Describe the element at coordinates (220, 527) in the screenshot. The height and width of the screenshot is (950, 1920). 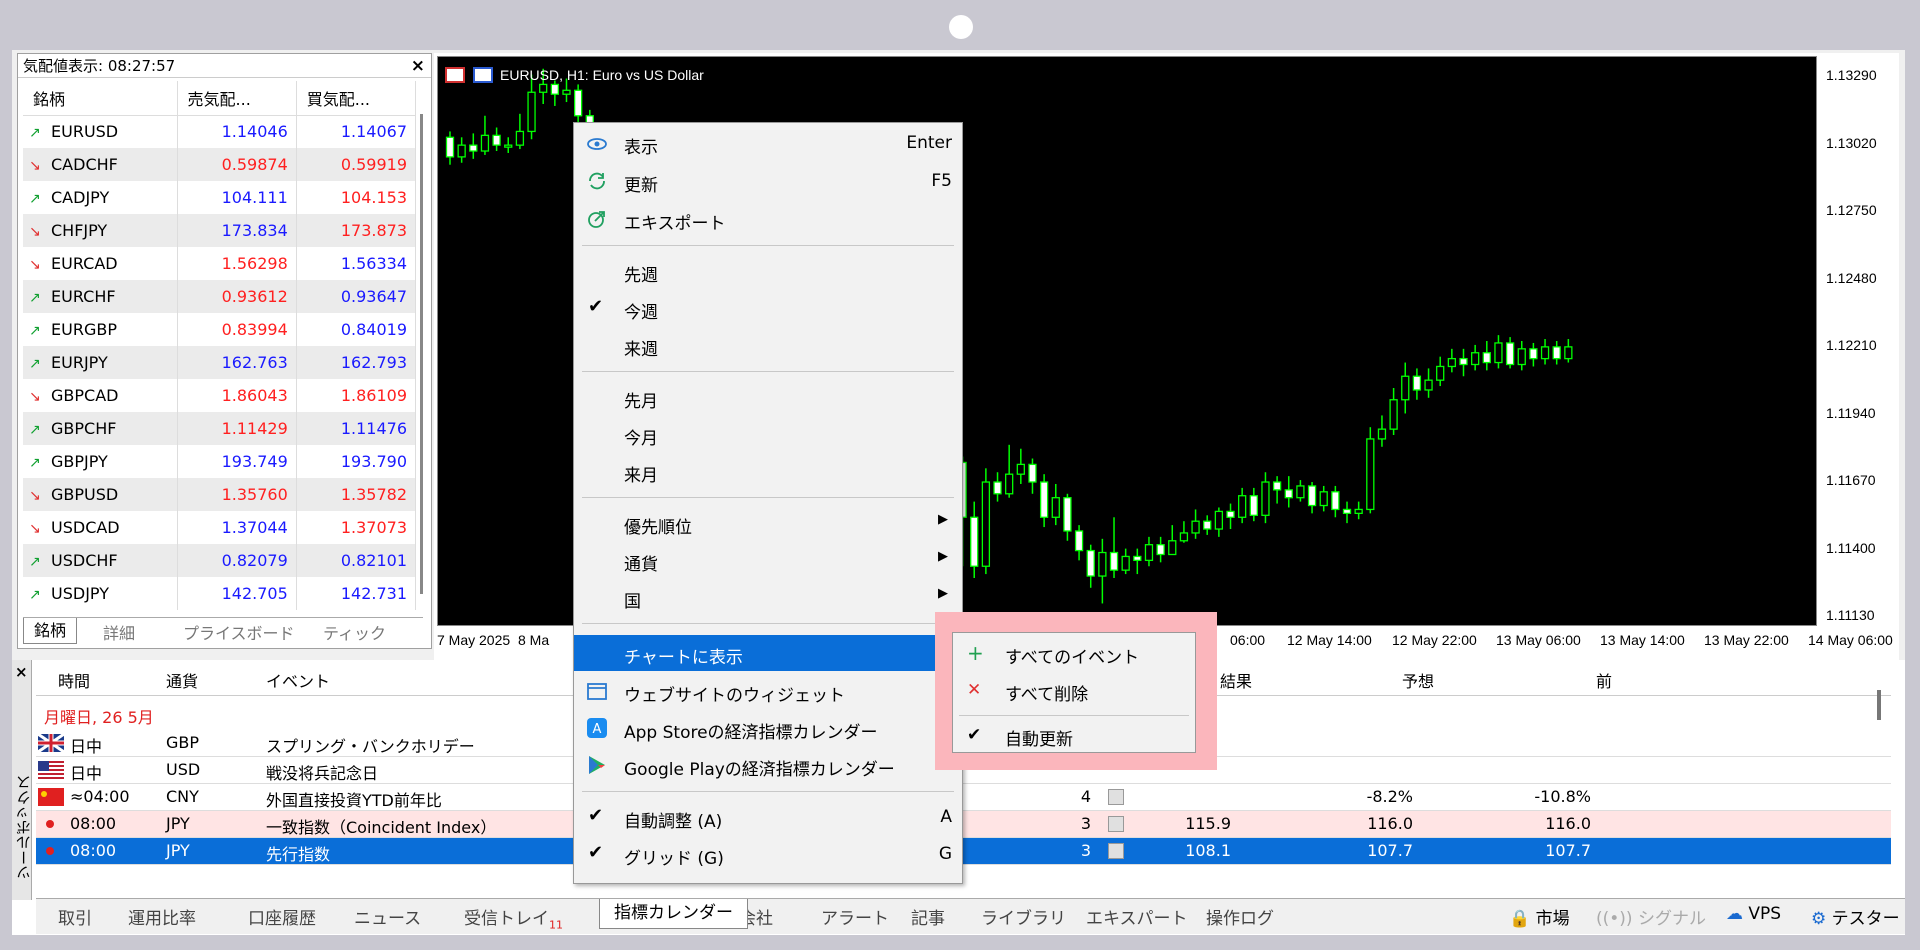
I see `quote-row: ↘ USDCAD 1.37044 1.37073` at that location.